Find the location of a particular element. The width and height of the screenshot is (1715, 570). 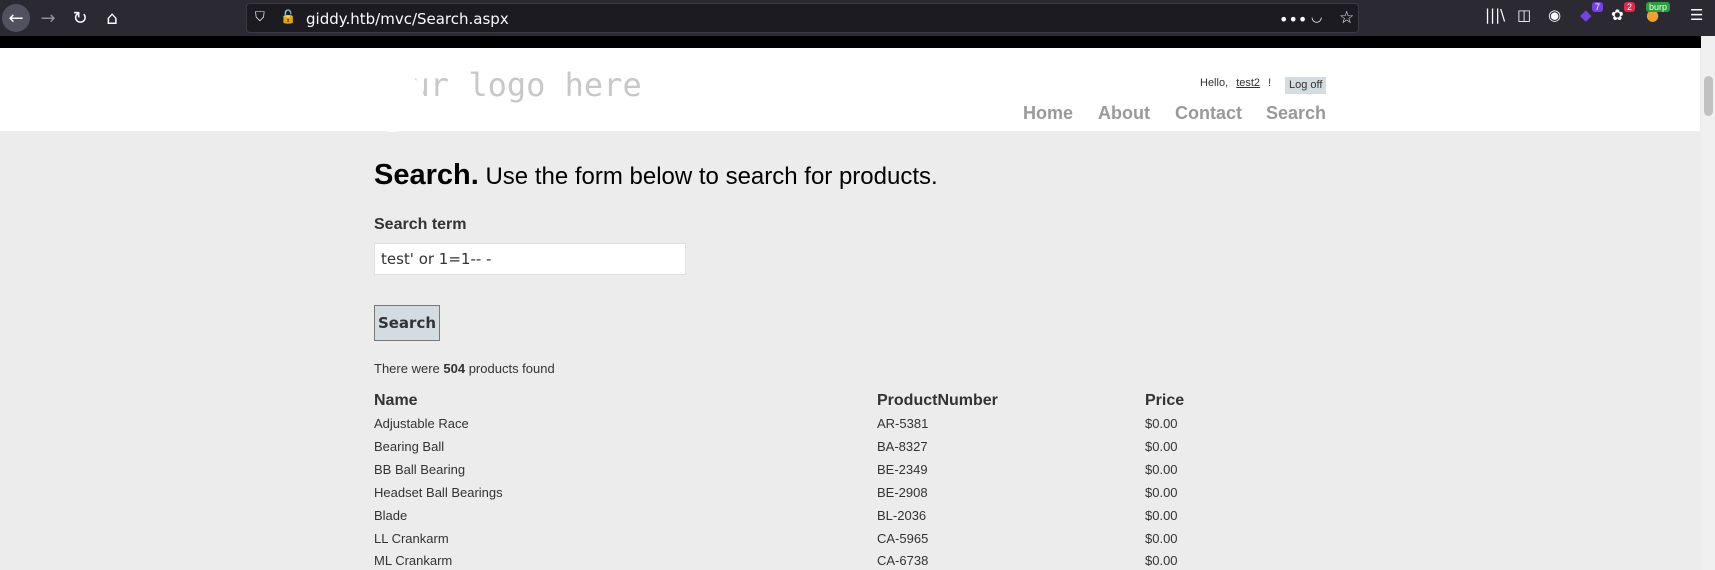

nav-about: About is located at coordinates (1124, 113).